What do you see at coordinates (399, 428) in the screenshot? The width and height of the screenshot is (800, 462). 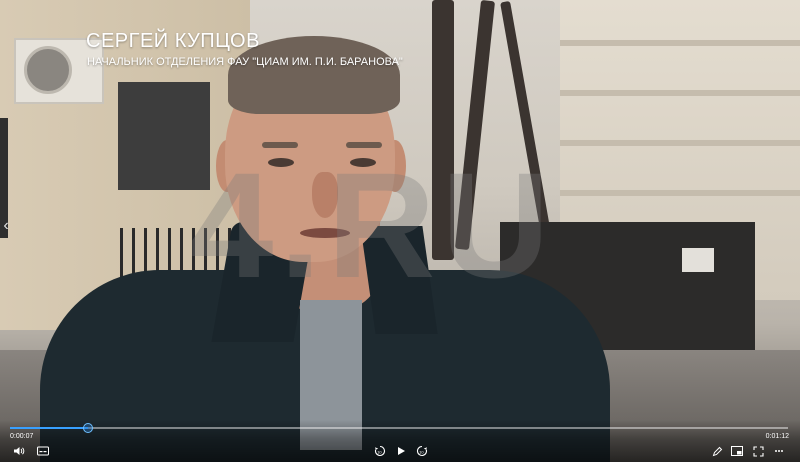 I see `progress-bar` at bounding box center [399, 428].